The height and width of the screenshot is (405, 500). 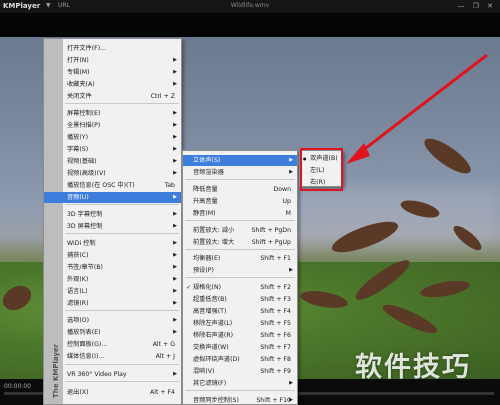 What do you see at coordinates (112, 303) in the screenshot?
I see `main-menu-item-20: 滤镜(R) ▶` at bounding box center [112, 303].